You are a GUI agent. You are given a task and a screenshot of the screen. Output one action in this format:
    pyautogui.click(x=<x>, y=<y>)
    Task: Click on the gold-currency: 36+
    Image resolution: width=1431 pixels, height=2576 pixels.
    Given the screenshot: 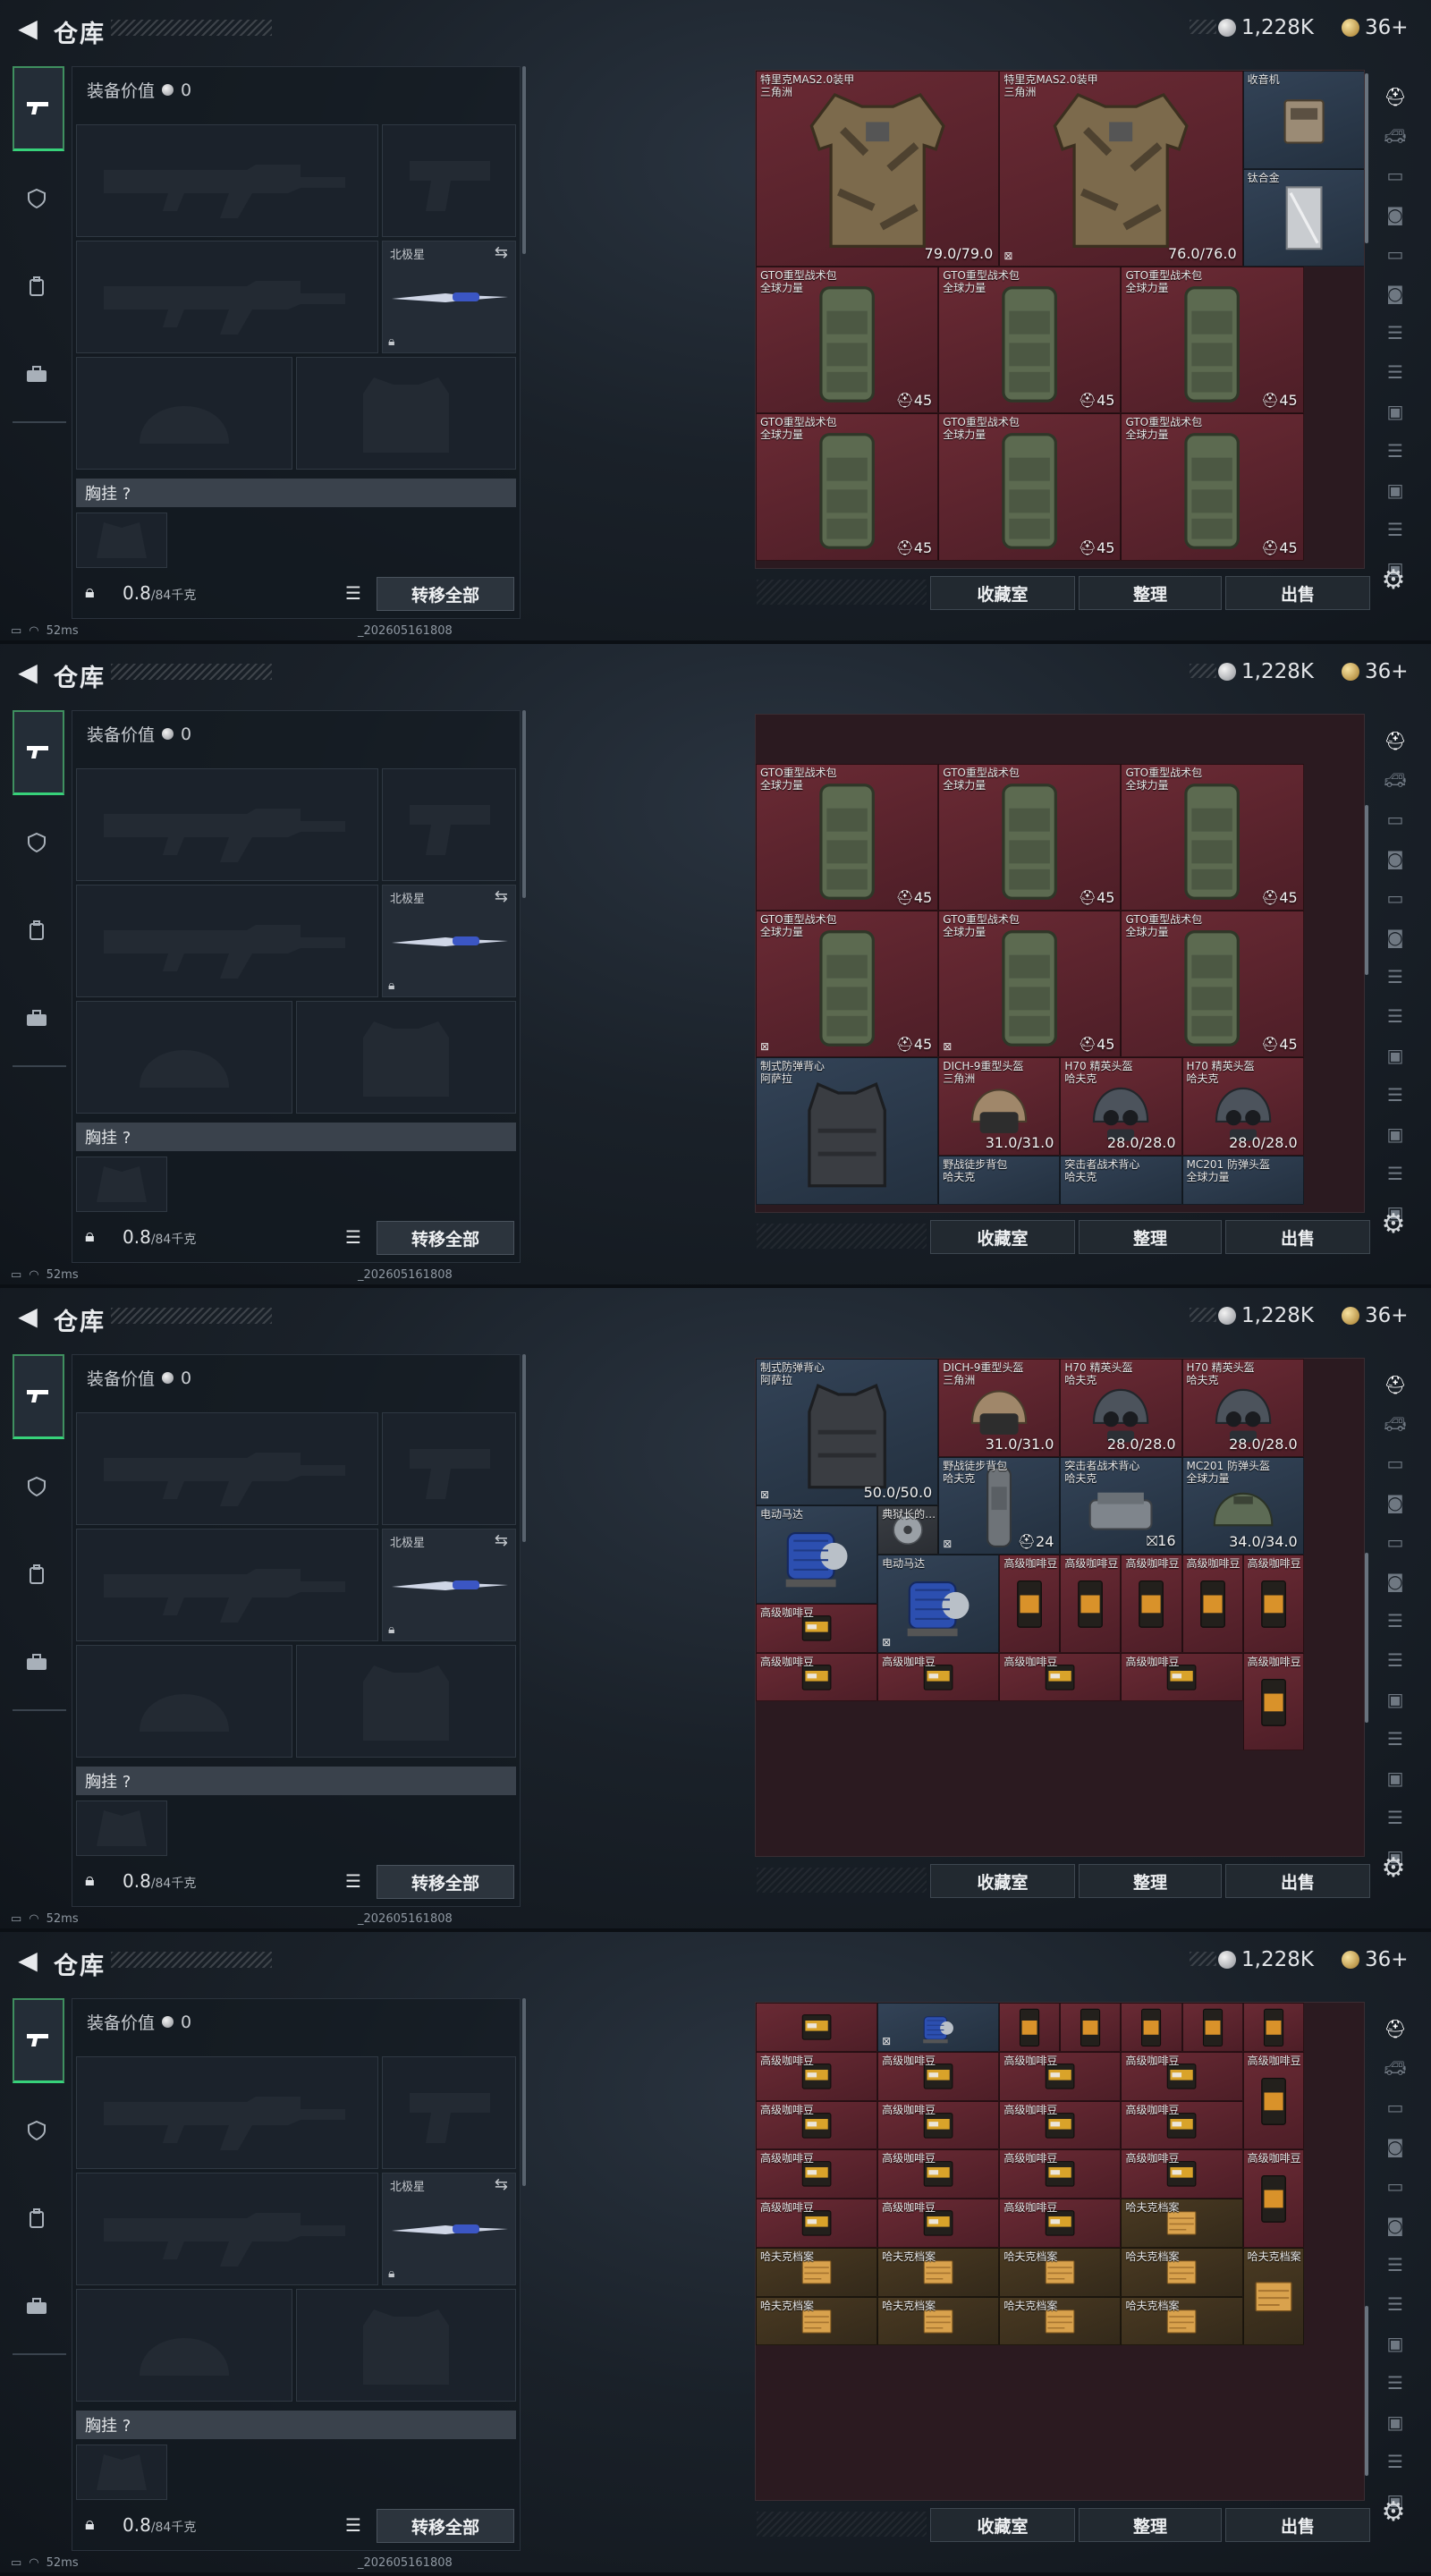 What is the action you would take?
    pyautogui.click(x=1376, y=28)
    